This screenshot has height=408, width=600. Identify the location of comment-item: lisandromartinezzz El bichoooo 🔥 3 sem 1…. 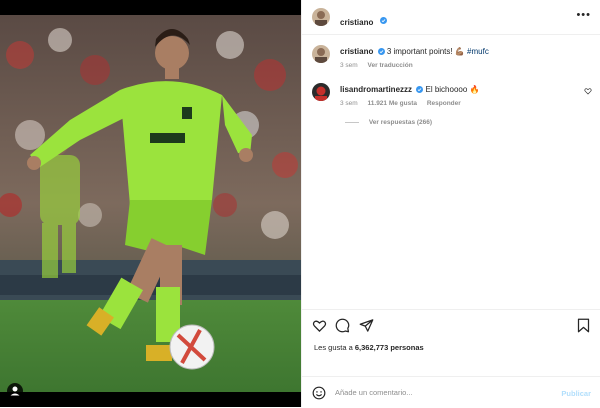
(470, 95).